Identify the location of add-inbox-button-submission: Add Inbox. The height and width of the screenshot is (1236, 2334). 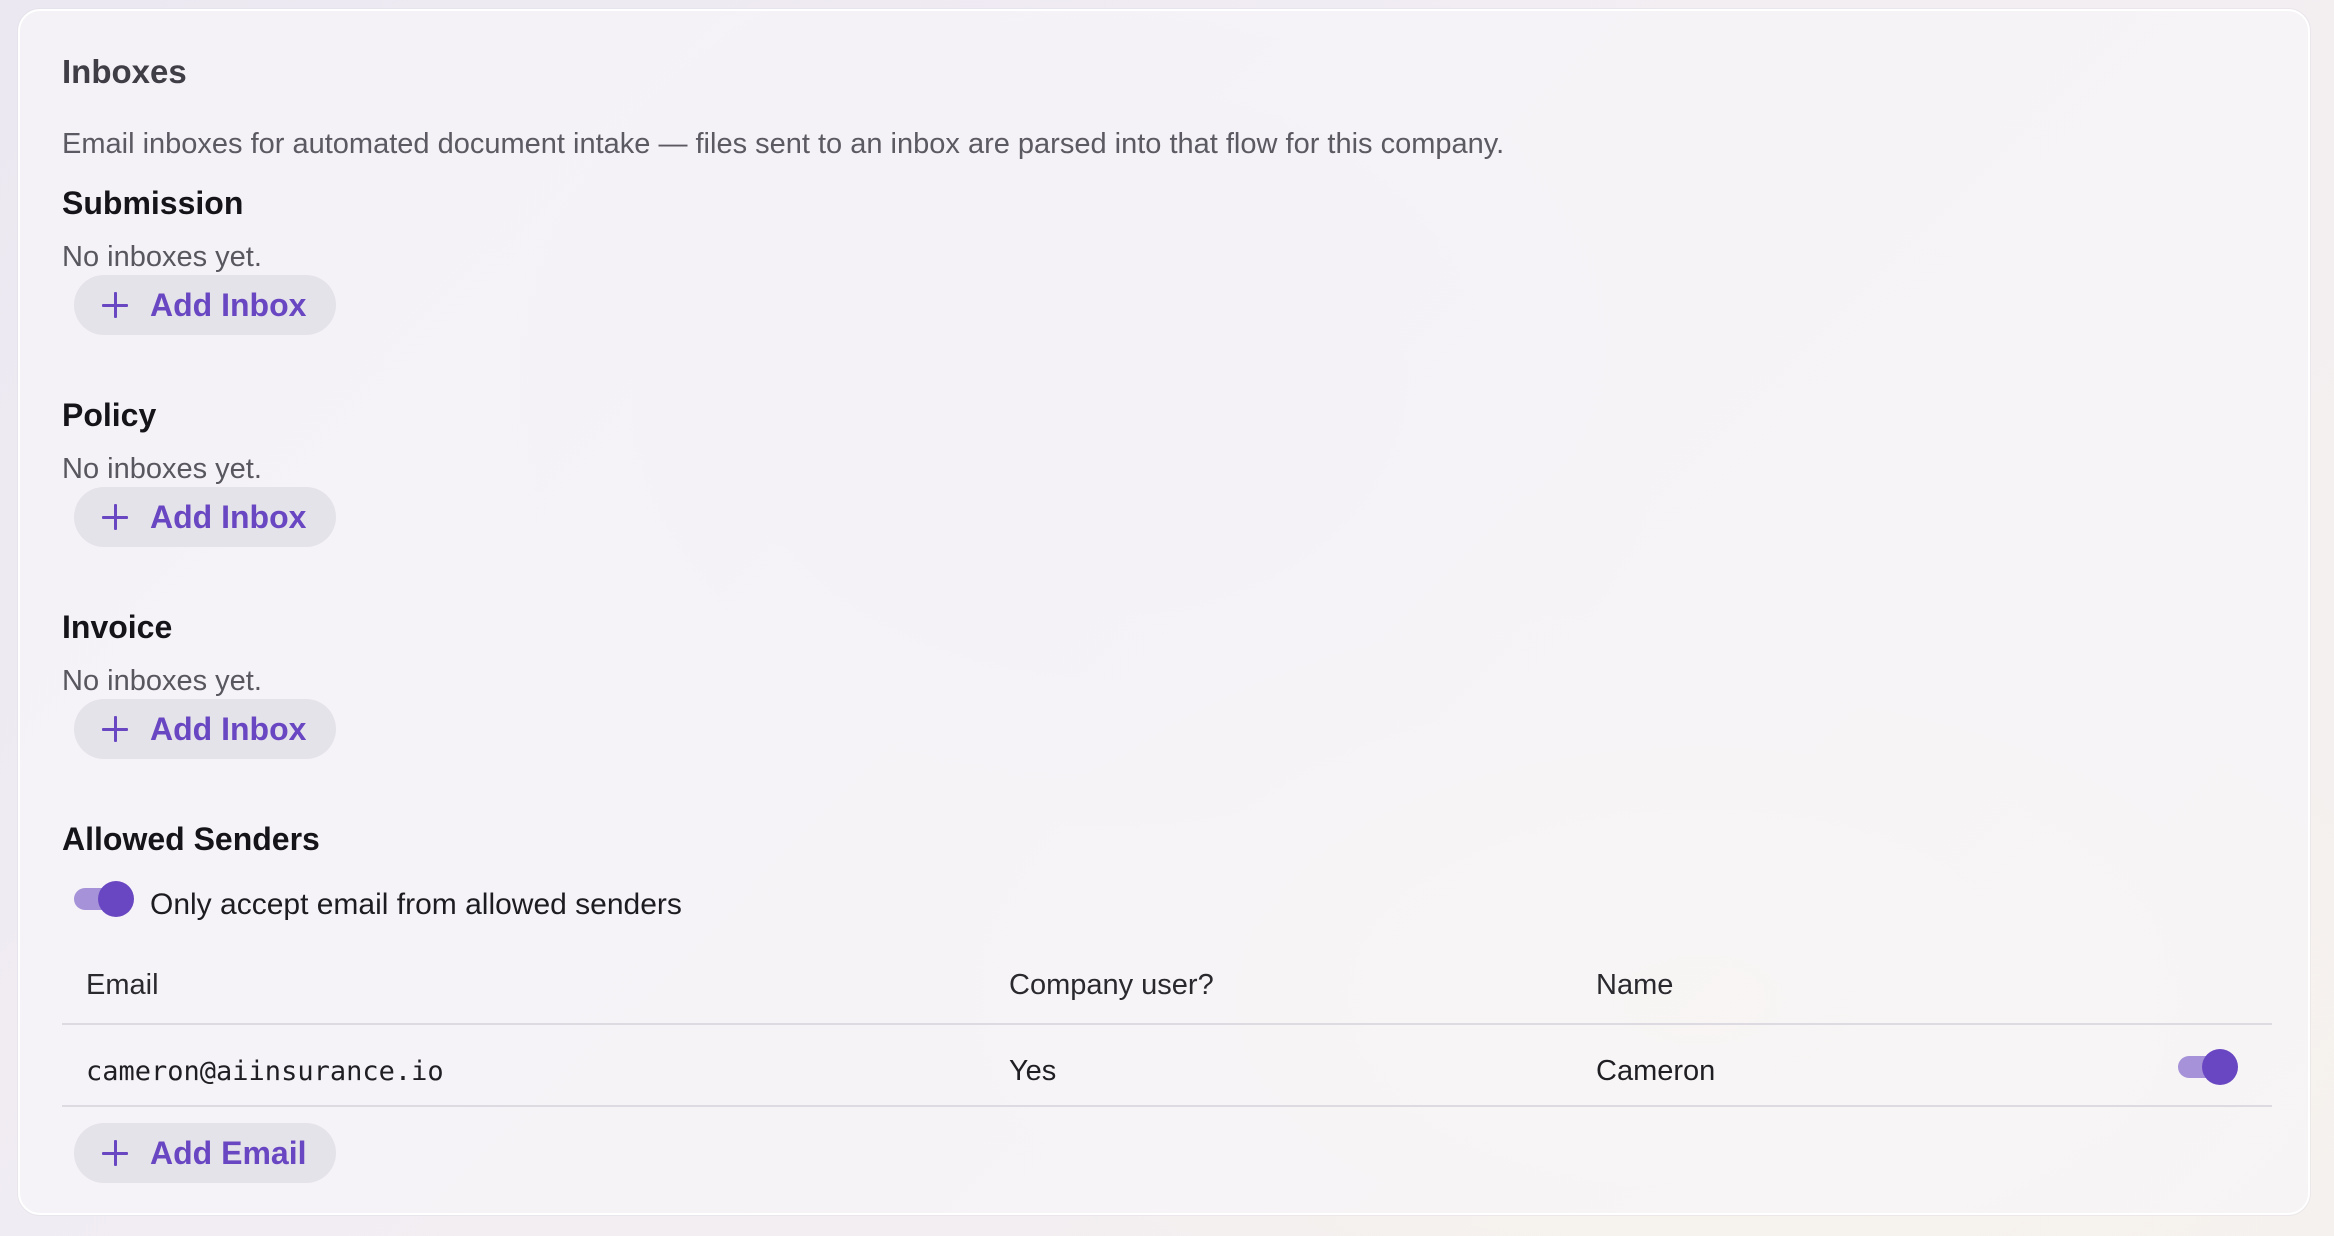
(205, 305).